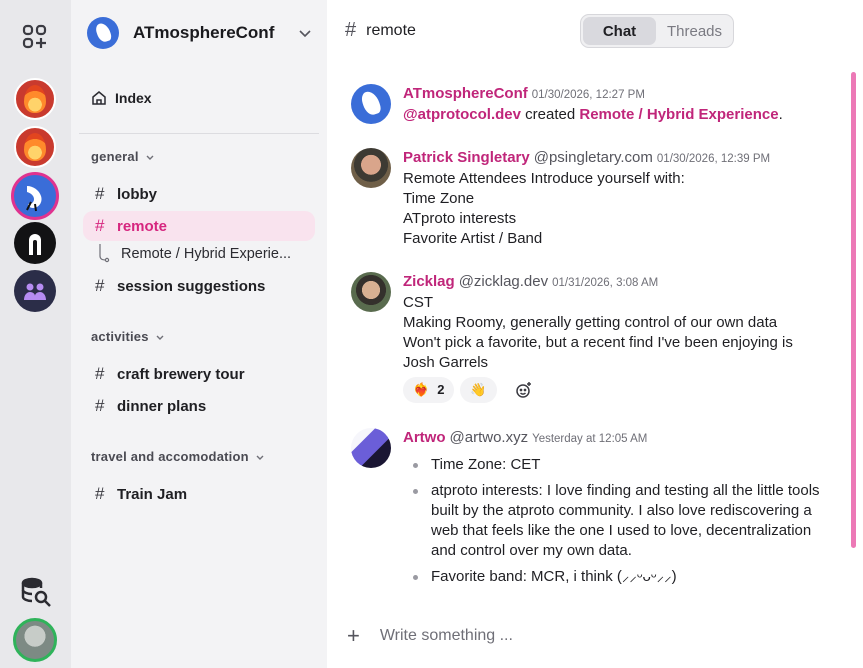  Describe the element at coordinates (35, 99) in the screenshot. I see `server-fire-1-icon` at that location.